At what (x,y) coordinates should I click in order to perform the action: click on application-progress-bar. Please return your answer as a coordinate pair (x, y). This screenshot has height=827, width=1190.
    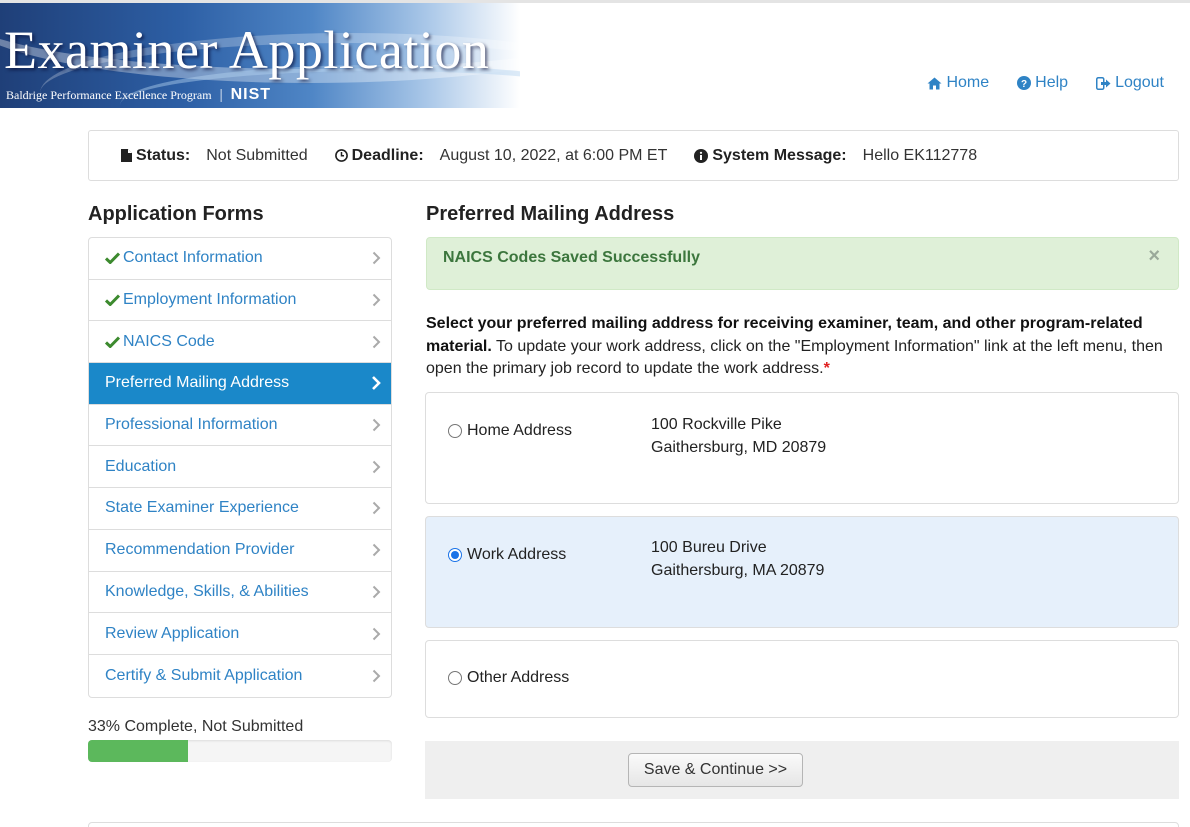
    Looking at the image, I should click on (240, 751).